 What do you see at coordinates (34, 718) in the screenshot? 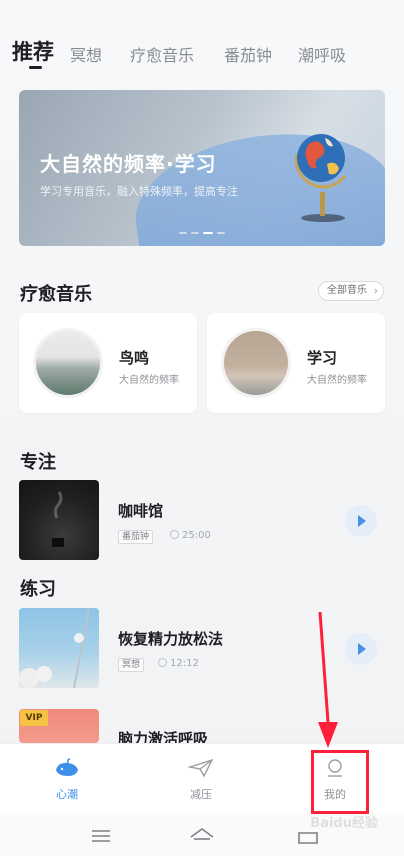
I see `vip-badge: VIP` at bounding box center [34, 718].